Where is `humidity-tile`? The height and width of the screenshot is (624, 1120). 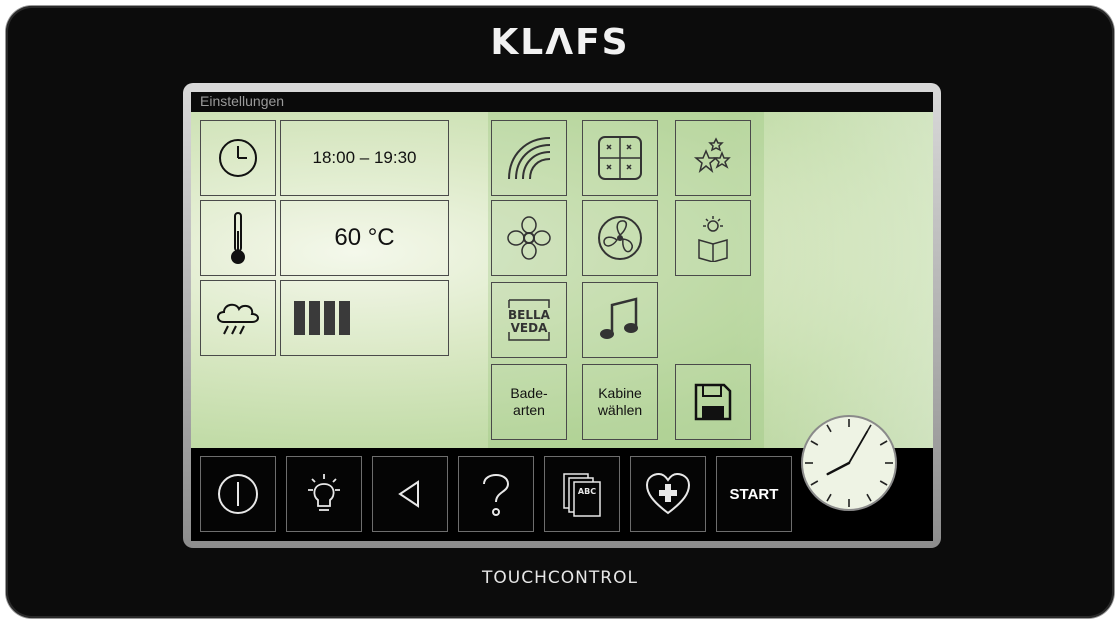 humidity-tile is located at coordinates (238, 318).